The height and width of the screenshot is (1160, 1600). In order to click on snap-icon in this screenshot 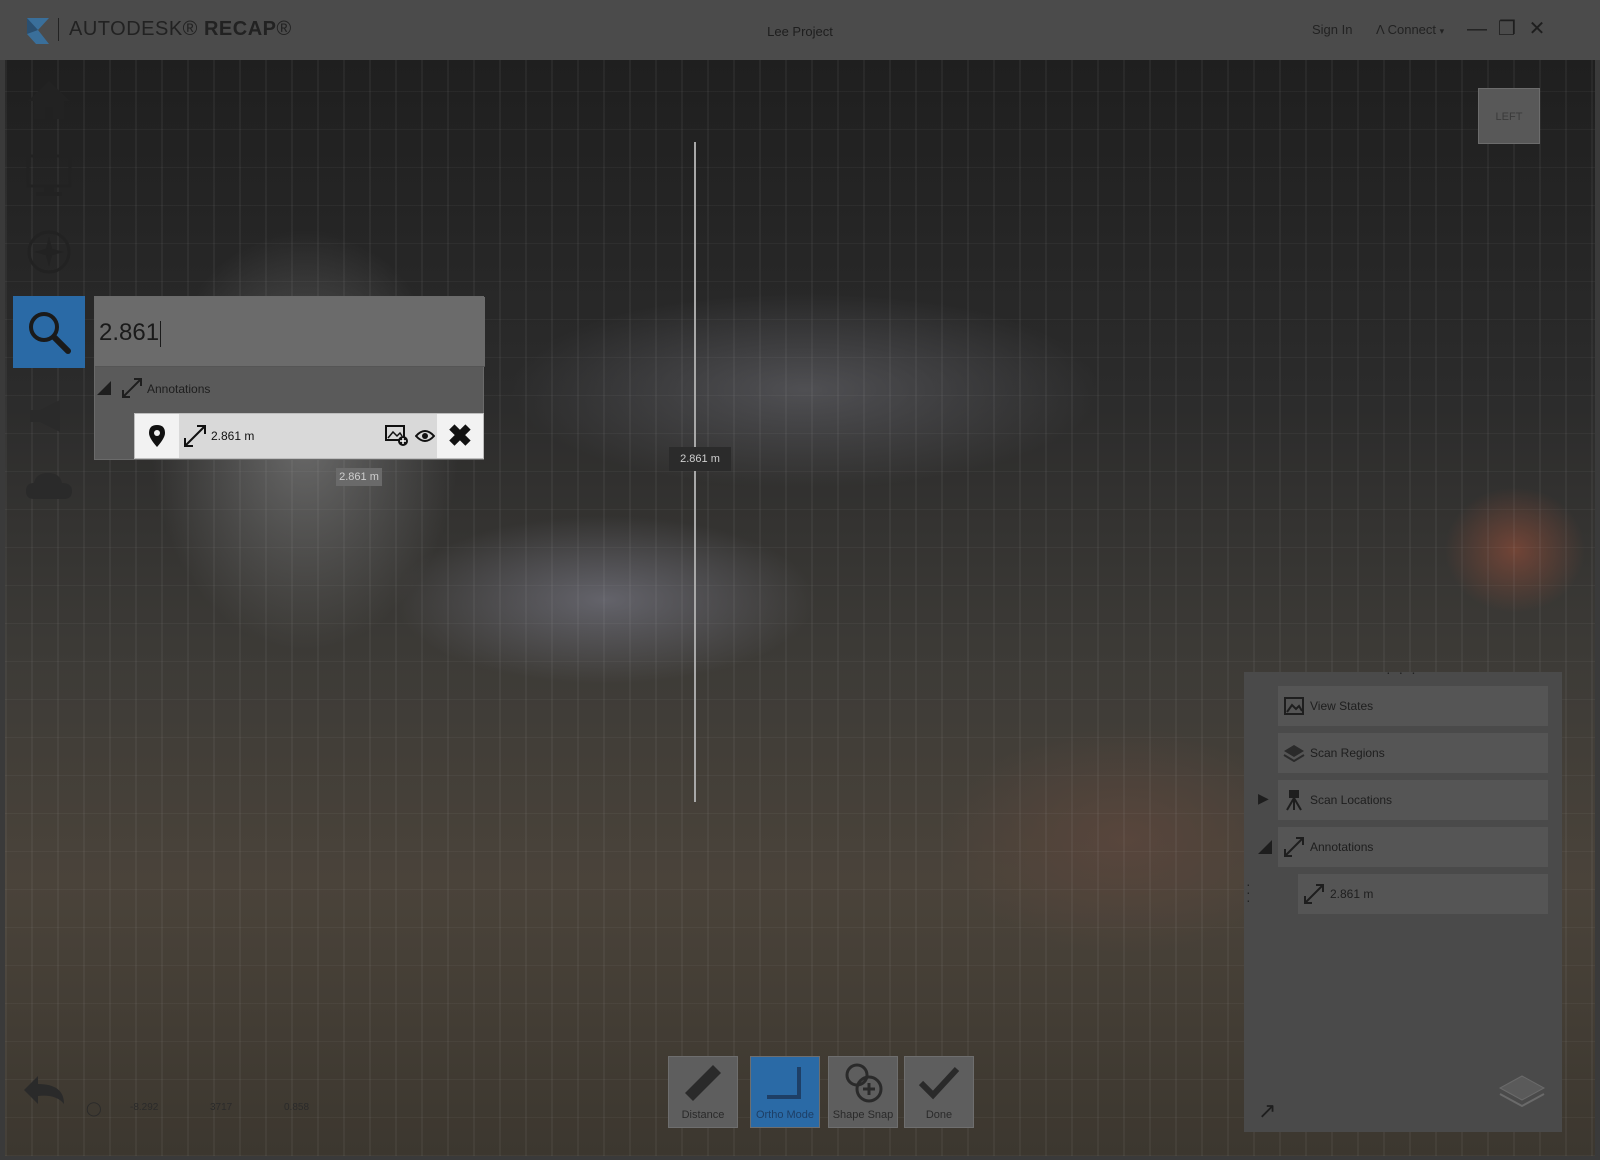, I will do `click(864, 1083)`.